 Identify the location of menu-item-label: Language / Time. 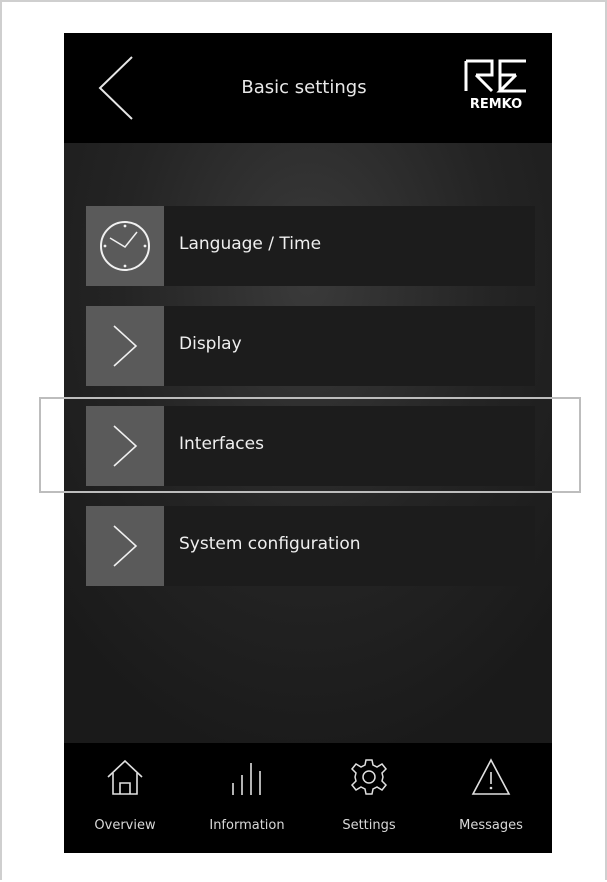
(250, 244).